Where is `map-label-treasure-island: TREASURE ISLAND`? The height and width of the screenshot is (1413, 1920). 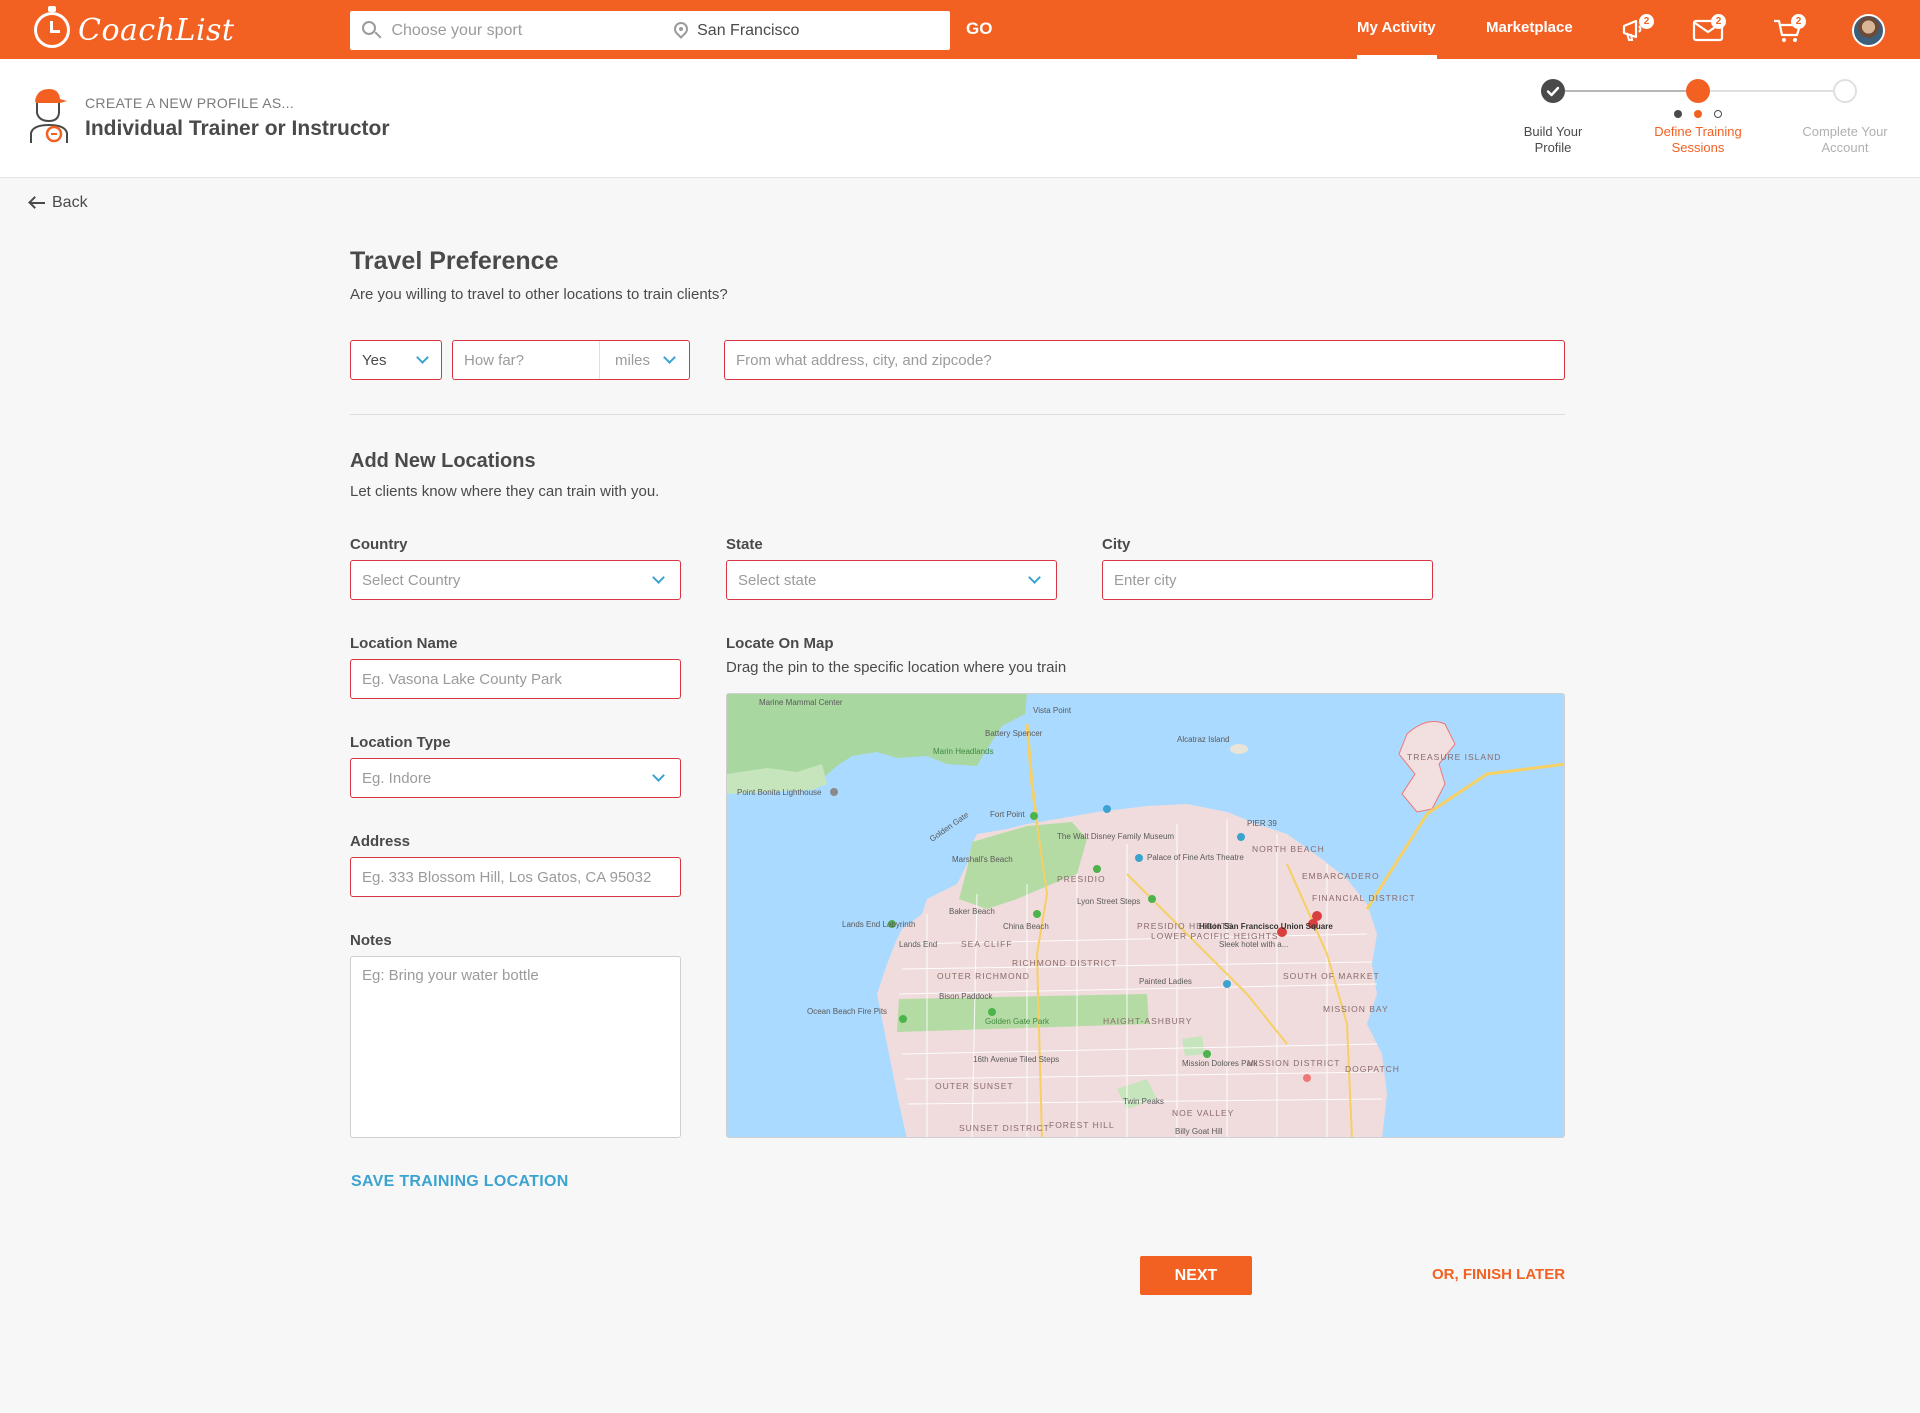
map-label-treasure-island: TREASURE ISLAND is located at coordinates (1454, 757).